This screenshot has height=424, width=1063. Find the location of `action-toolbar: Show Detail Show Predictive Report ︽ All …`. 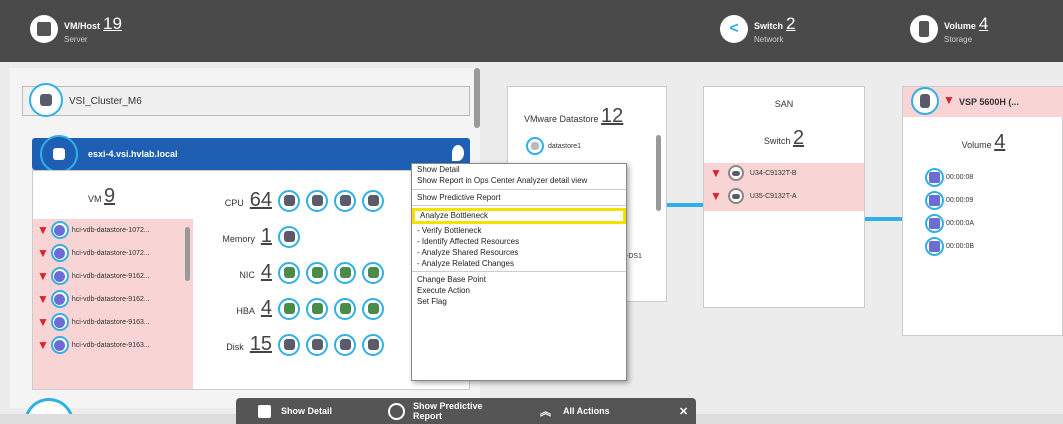

action-toolbar: Show Detail Show Predictive Report ︽ All … is located at coordinates (466, 411).